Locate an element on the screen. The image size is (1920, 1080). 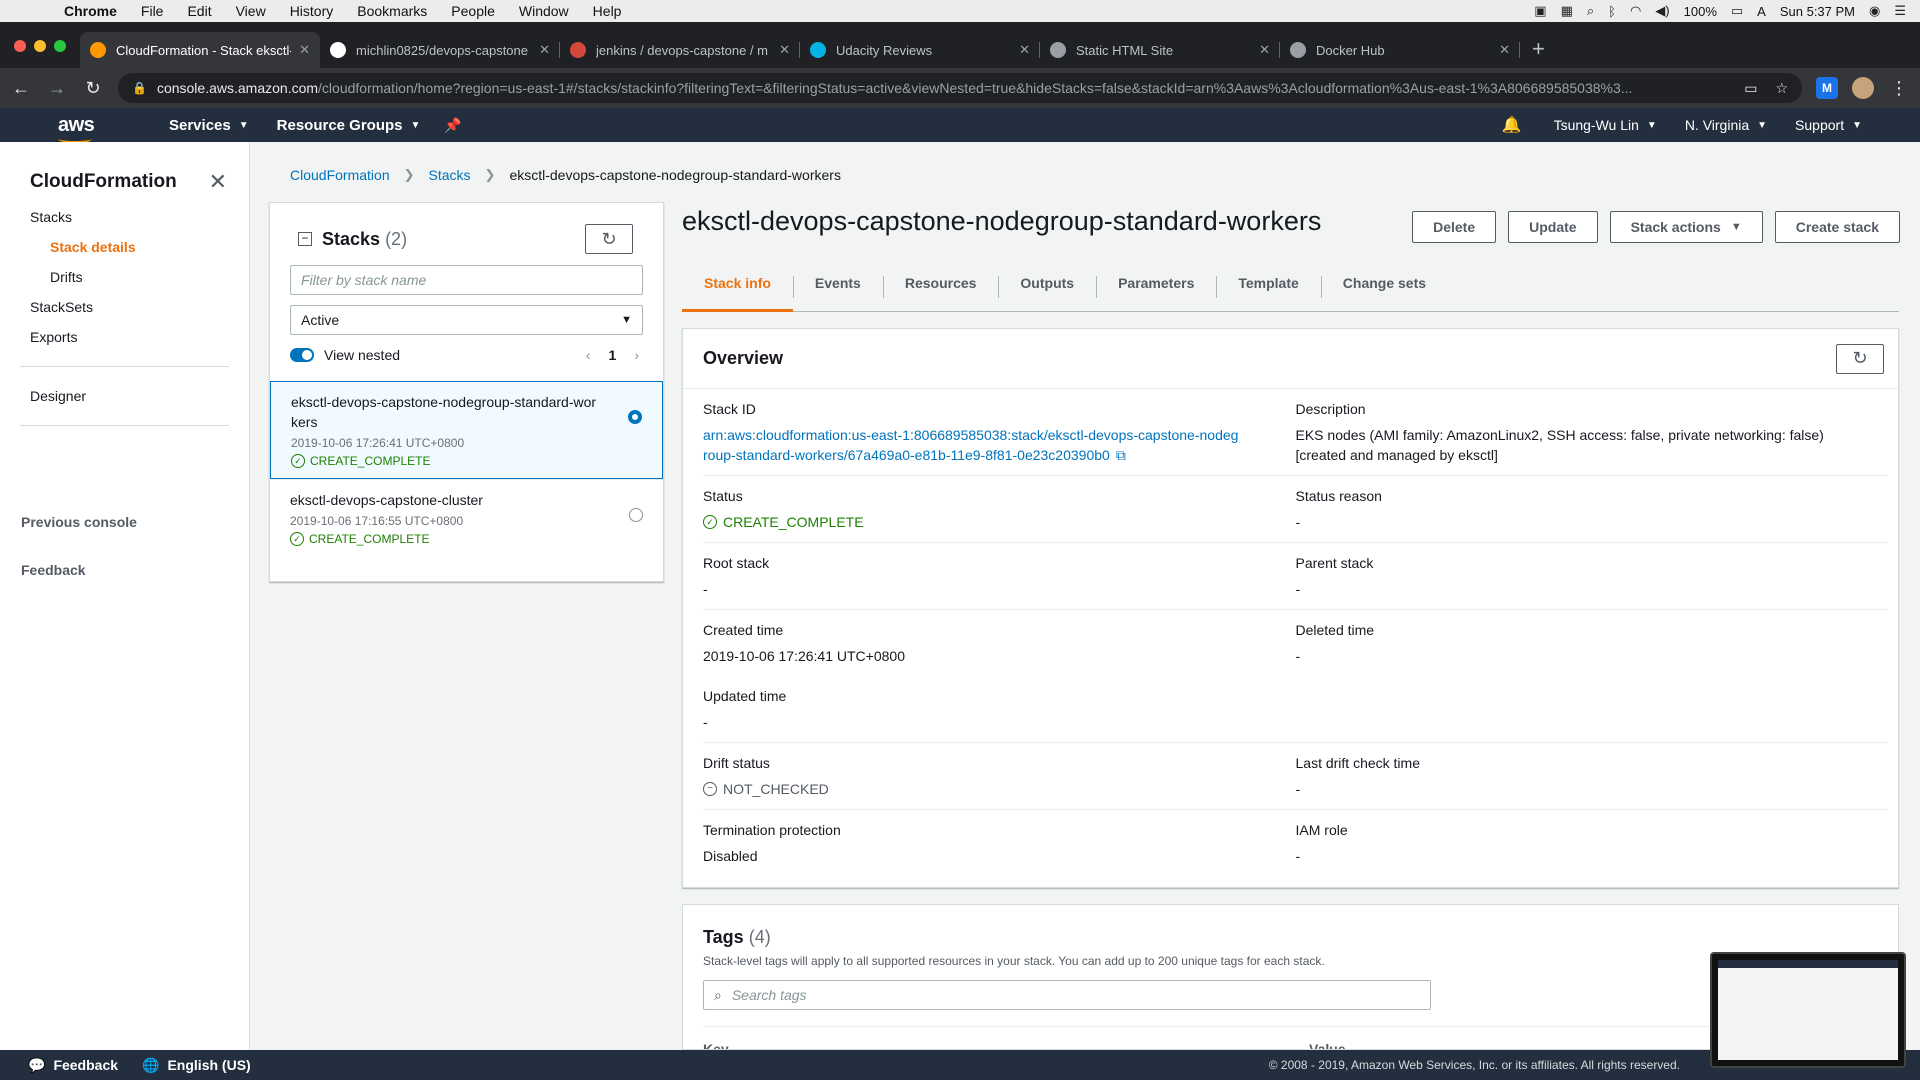
mac-menu-help: Help is located at coordinates (607, 11).